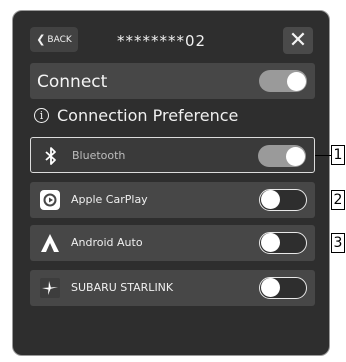 The image size is (346, 362). What do you see at coordinates (107, 242) in the screenshot?
I see `option-label: Android Auto` at bounding box center [107, 242].